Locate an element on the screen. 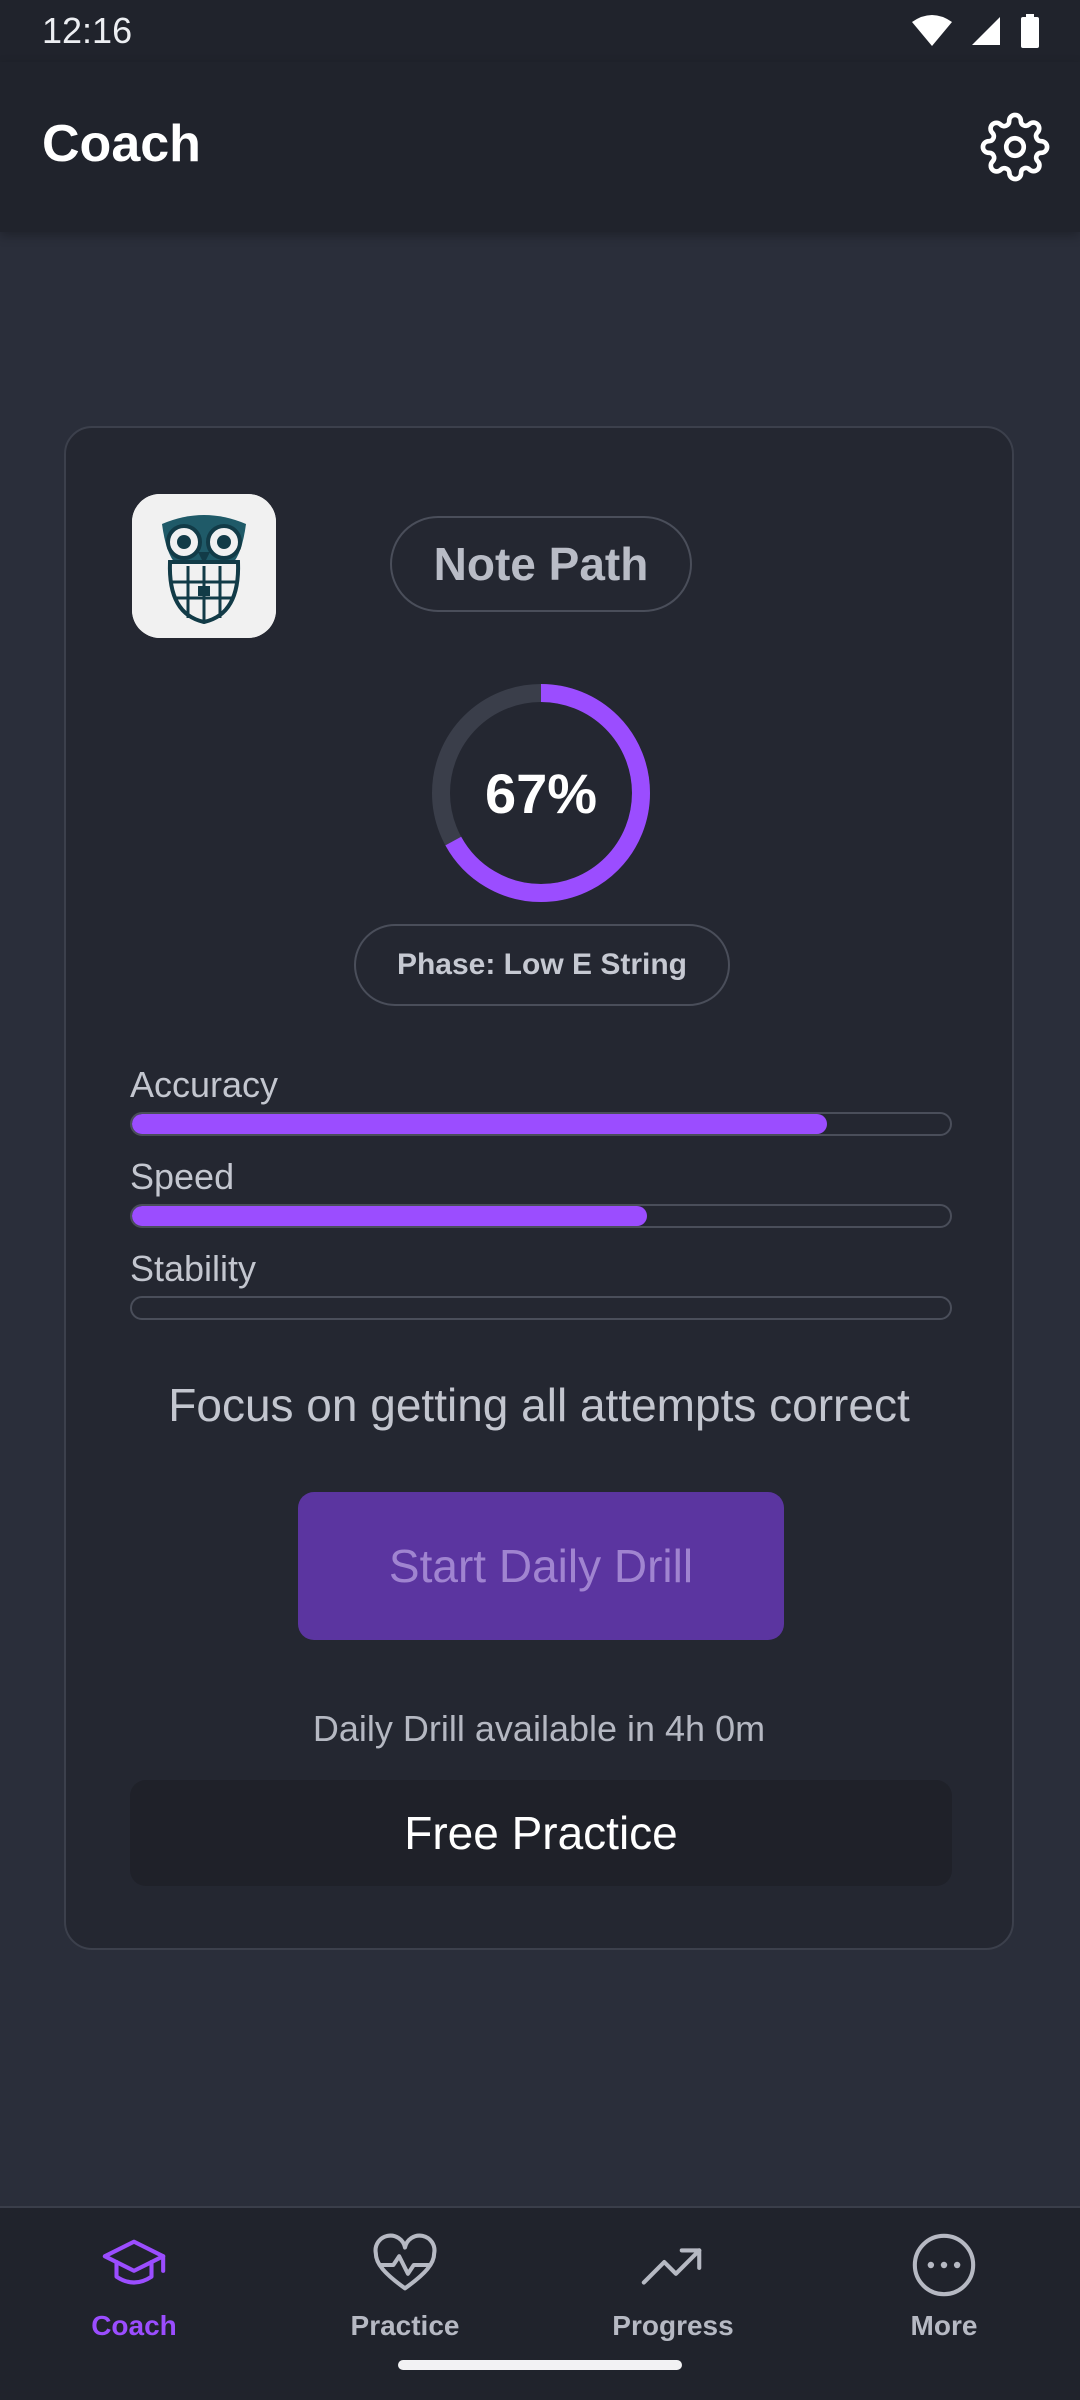  nav-label: More is located at coordinates (944, 2325).